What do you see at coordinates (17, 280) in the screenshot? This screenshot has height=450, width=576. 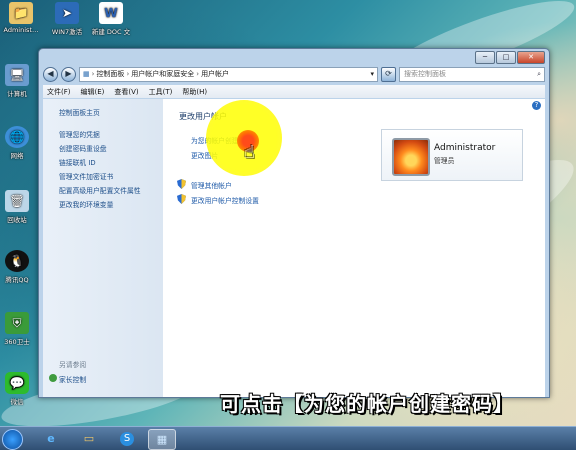 I see `desktop-icon-label: 腾讯QQ` at bounding box center [17, 280].